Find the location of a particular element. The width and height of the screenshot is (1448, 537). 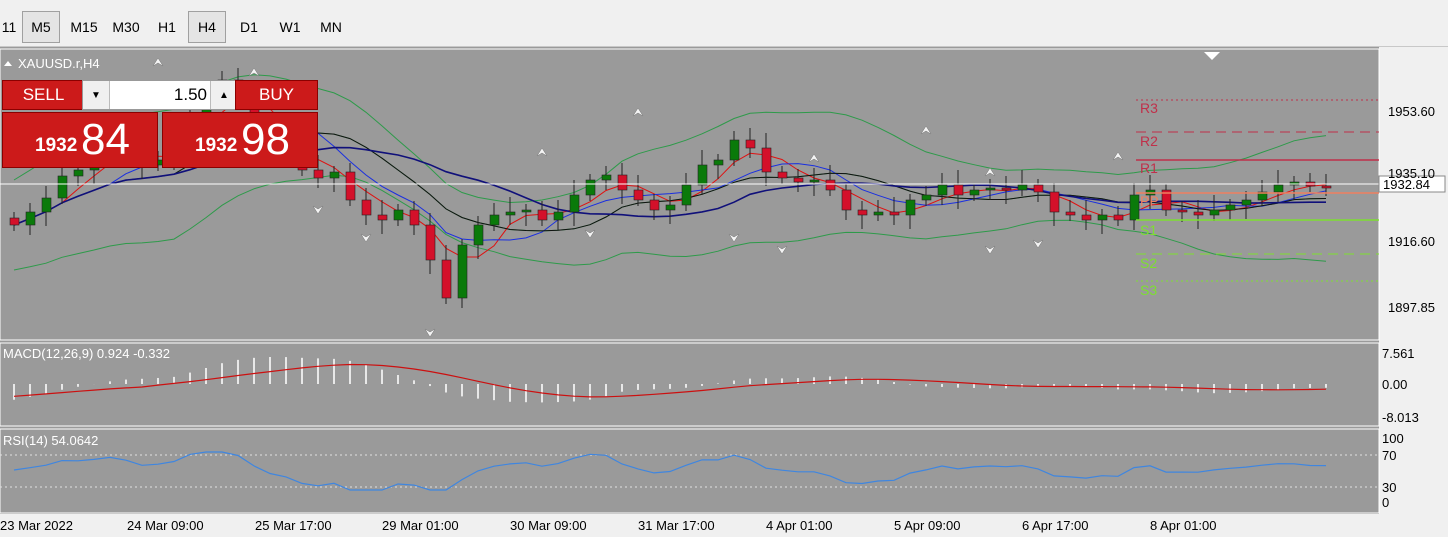

rsi-title: RSI(14) 54.0642 is located at coordinates (50, 440).